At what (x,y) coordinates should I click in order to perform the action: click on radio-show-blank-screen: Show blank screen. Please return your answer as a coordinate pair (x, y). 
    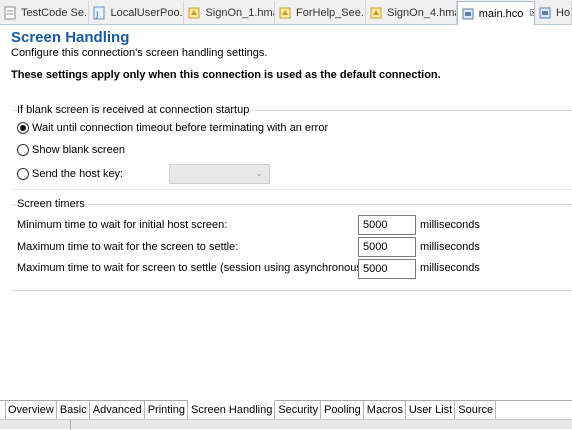
    Looking at the image, I should click on (71, 150).